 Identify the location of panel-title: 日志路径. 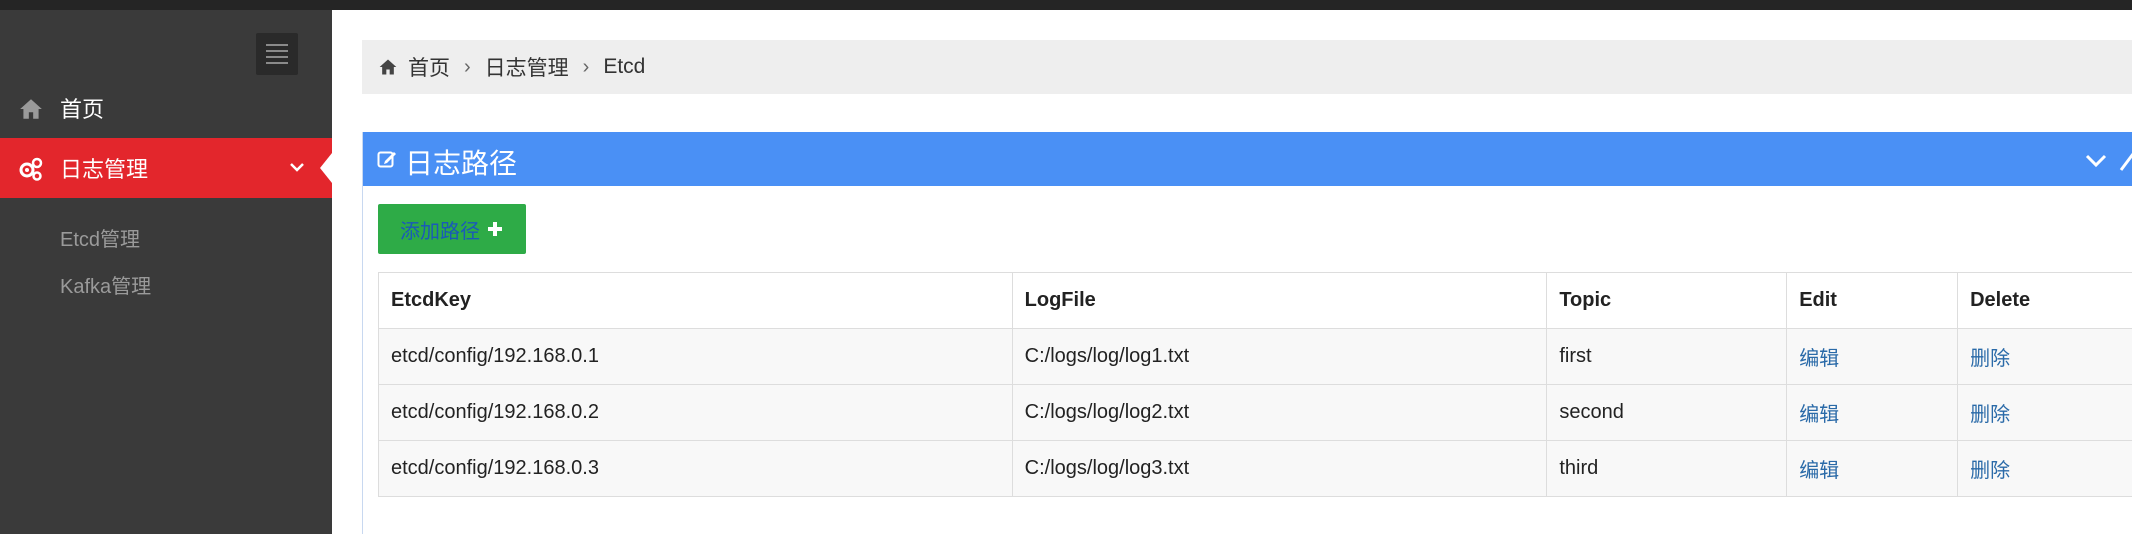
(461, 163).